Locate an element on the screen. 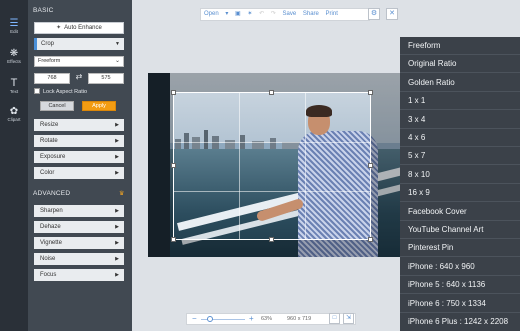  chevron-down-icon: ⌄ is located at coordinates (117, 61).